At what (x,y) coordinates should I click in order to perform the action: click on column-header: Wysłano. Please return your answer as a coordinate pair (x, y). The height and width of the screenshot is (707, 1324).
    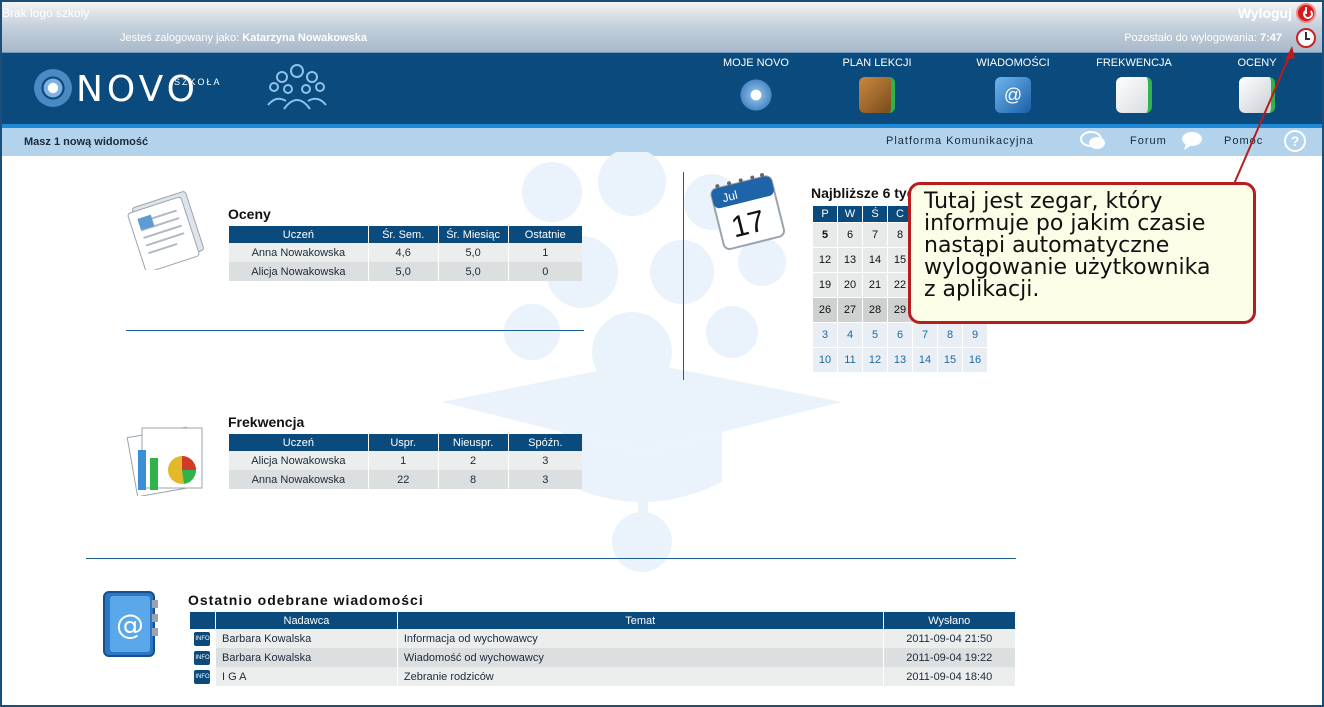
    Looking at the image, I should click on (948, 620).